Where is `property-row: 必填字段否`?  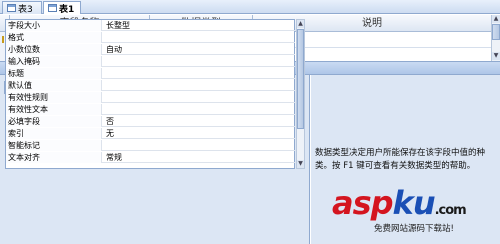 property-row: 必填字段否 is located at coordinates (150, 121).